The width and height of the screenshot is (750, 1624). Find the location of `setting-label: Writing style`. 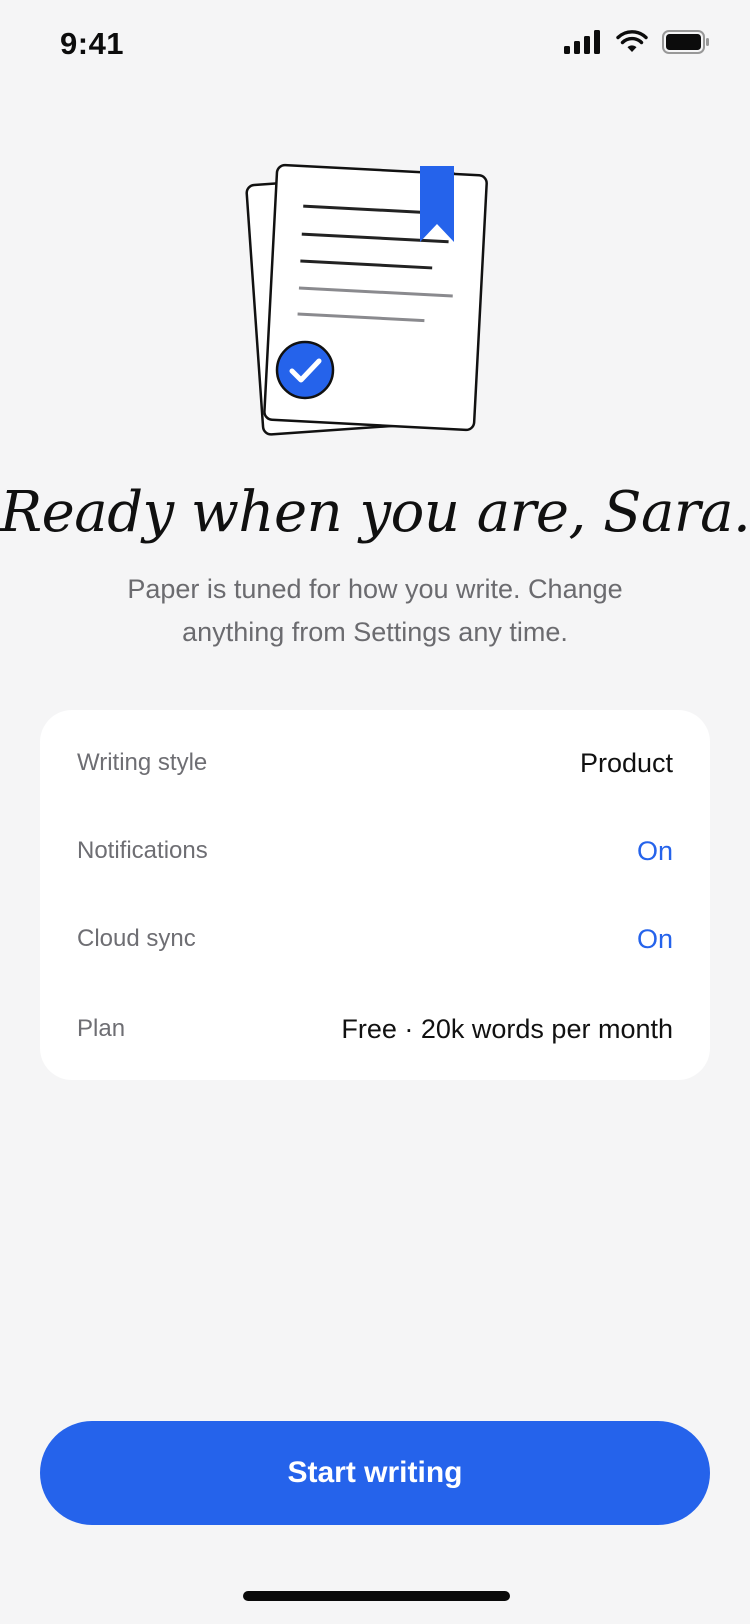

setting-label: Writing style is located at coordinates (142, 762).